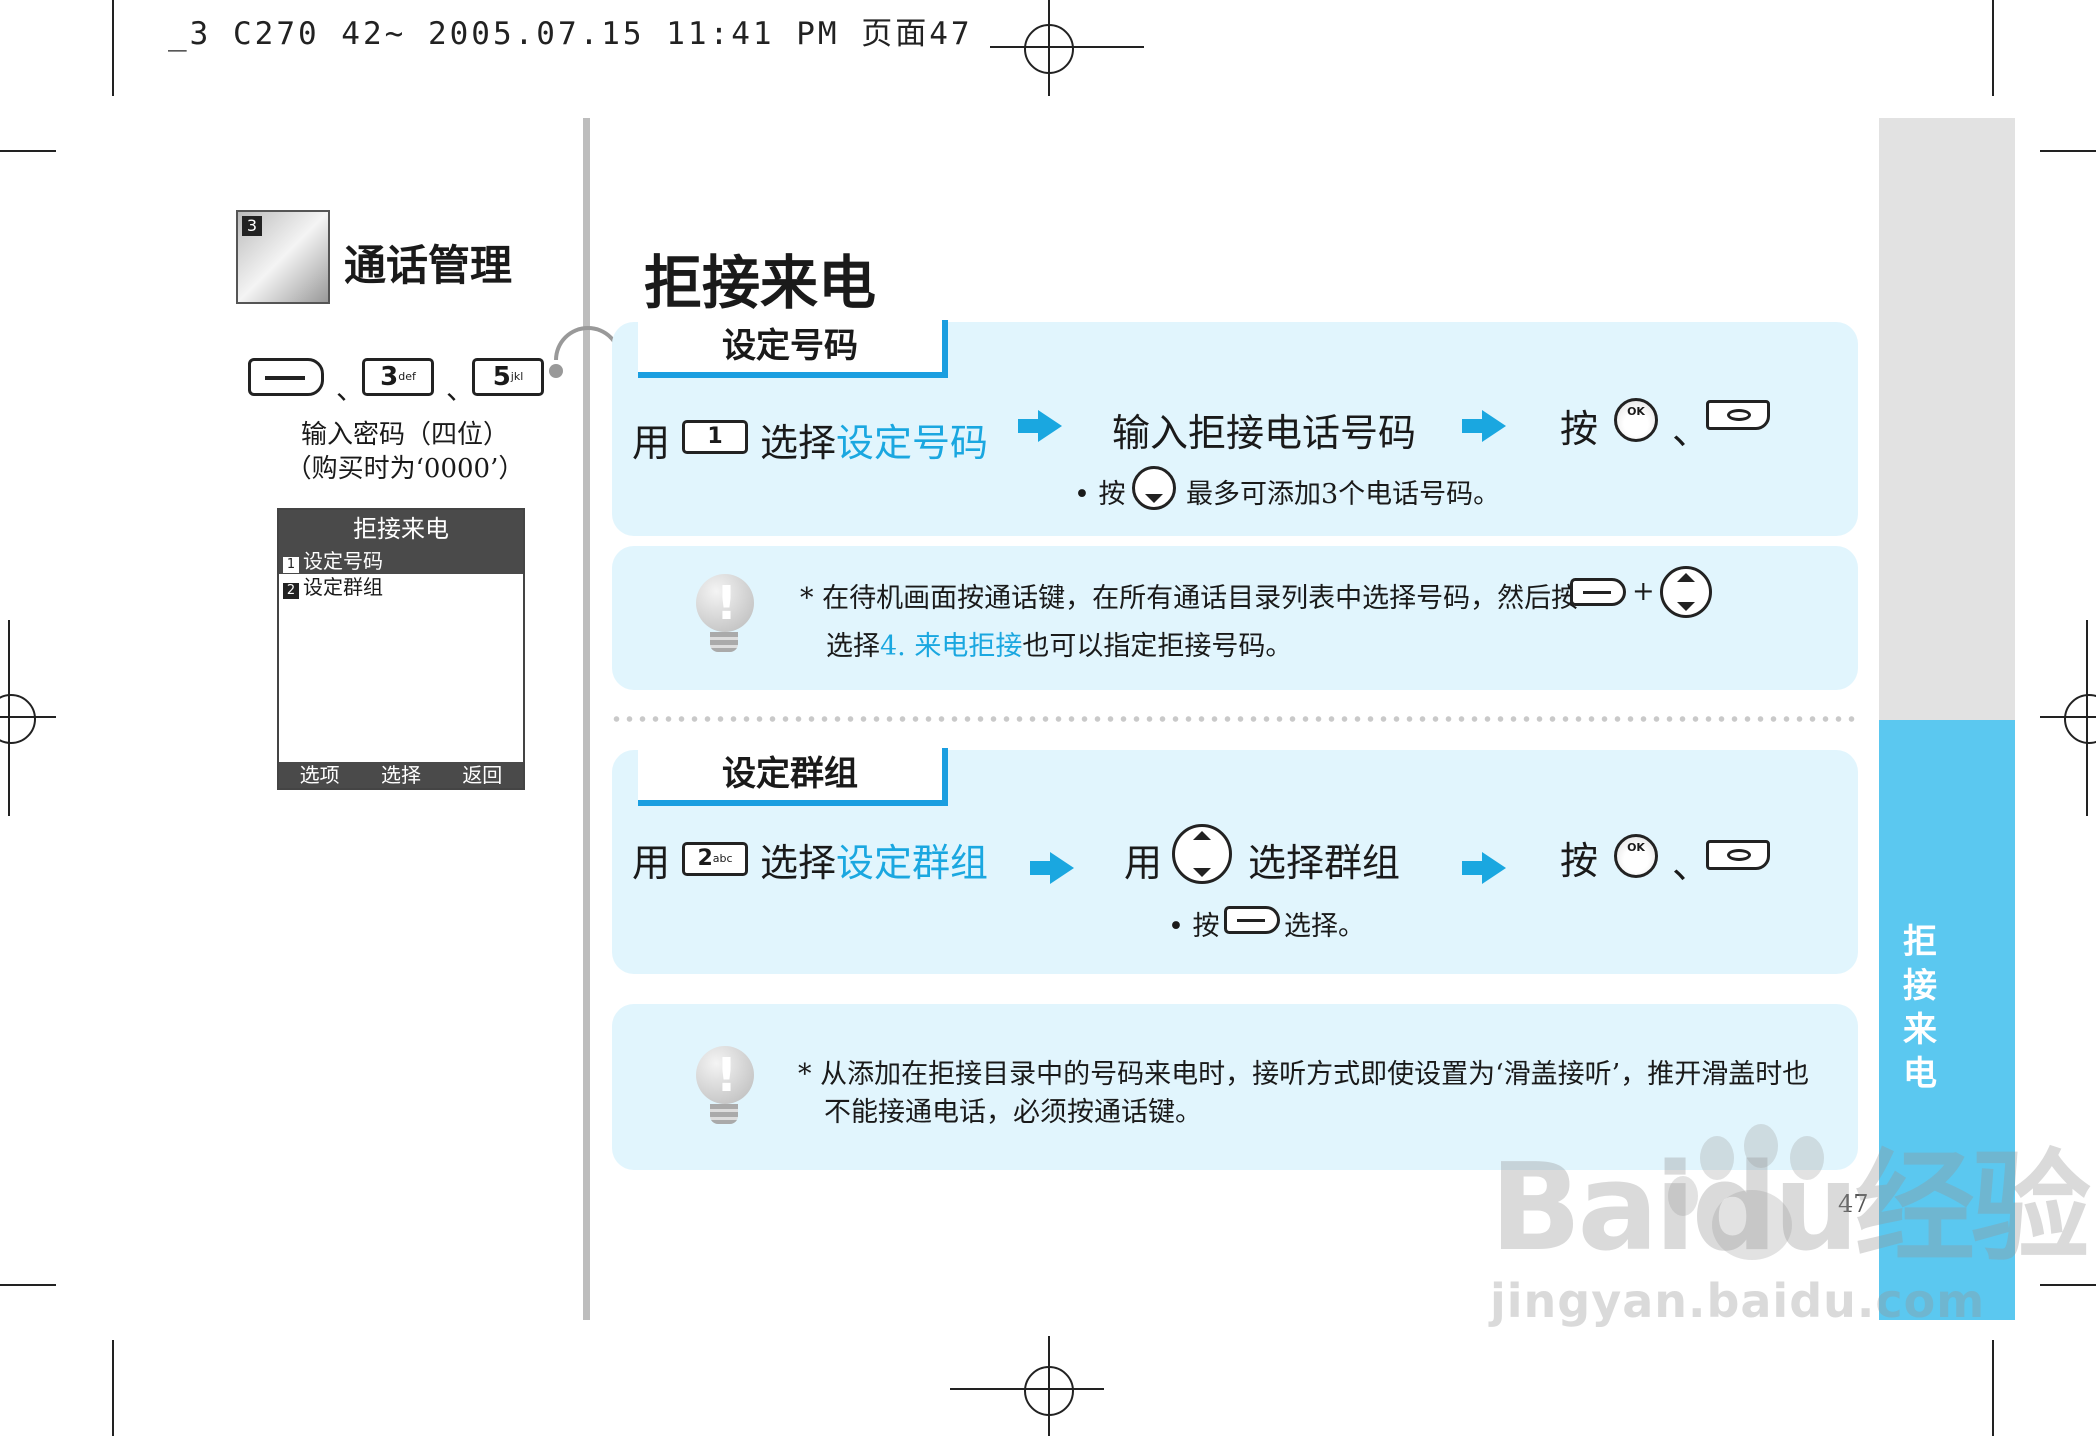 The width and height of the screenshot is (2096, 1436). I want to click on print-header: _3 C270 42~ 2005.07.15 11:41 PM 页面47, so click(570, 34).